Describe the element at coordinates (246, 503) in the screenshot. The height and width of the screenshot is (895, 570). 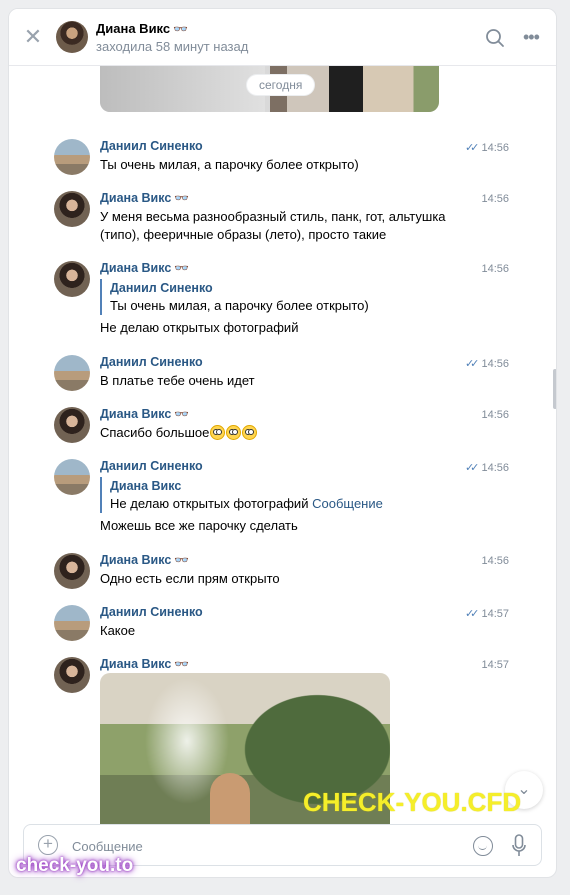
I see `quote-text: Не делаю открытых фотографий Сообщение` at that location.